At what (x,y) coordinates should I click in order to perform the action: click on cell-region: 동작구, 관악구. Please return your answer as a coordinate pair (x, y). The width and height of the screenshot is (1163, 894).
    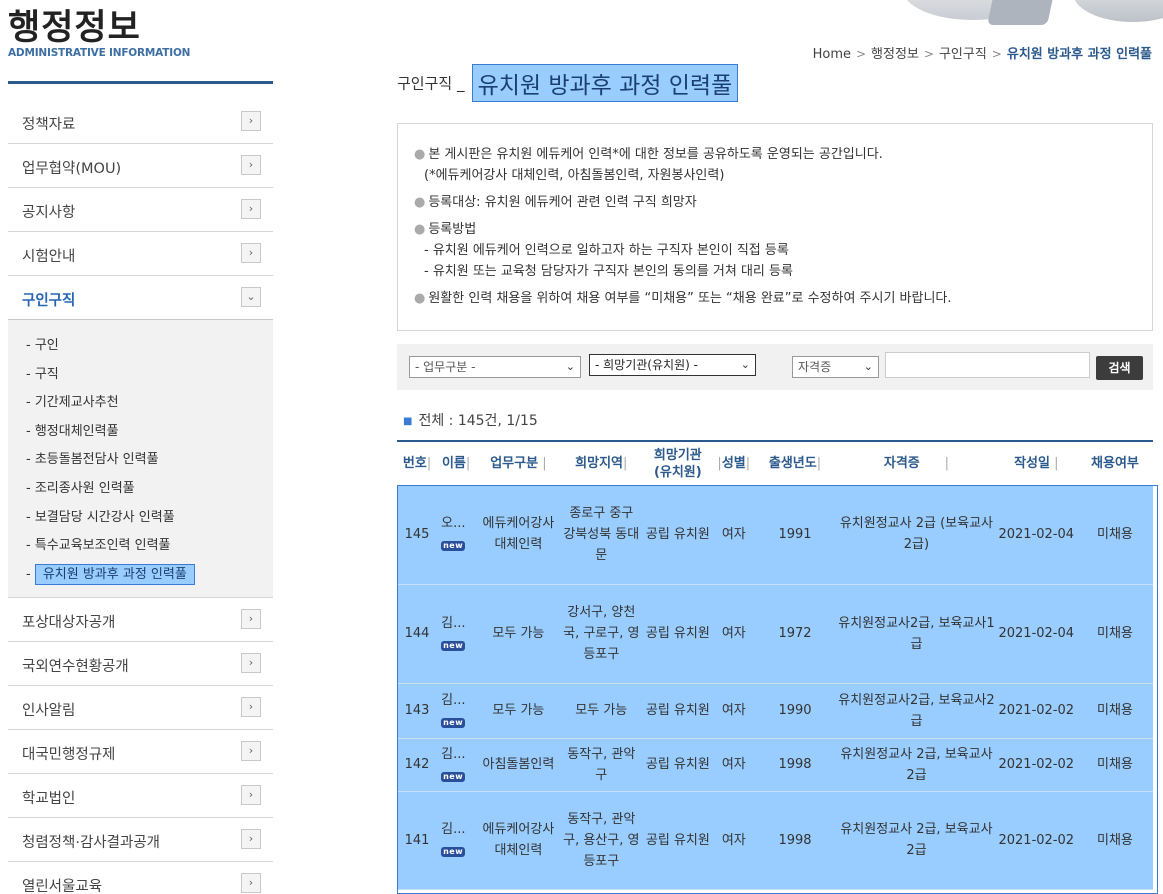
    Looking at the image, I should click on (601, 764).